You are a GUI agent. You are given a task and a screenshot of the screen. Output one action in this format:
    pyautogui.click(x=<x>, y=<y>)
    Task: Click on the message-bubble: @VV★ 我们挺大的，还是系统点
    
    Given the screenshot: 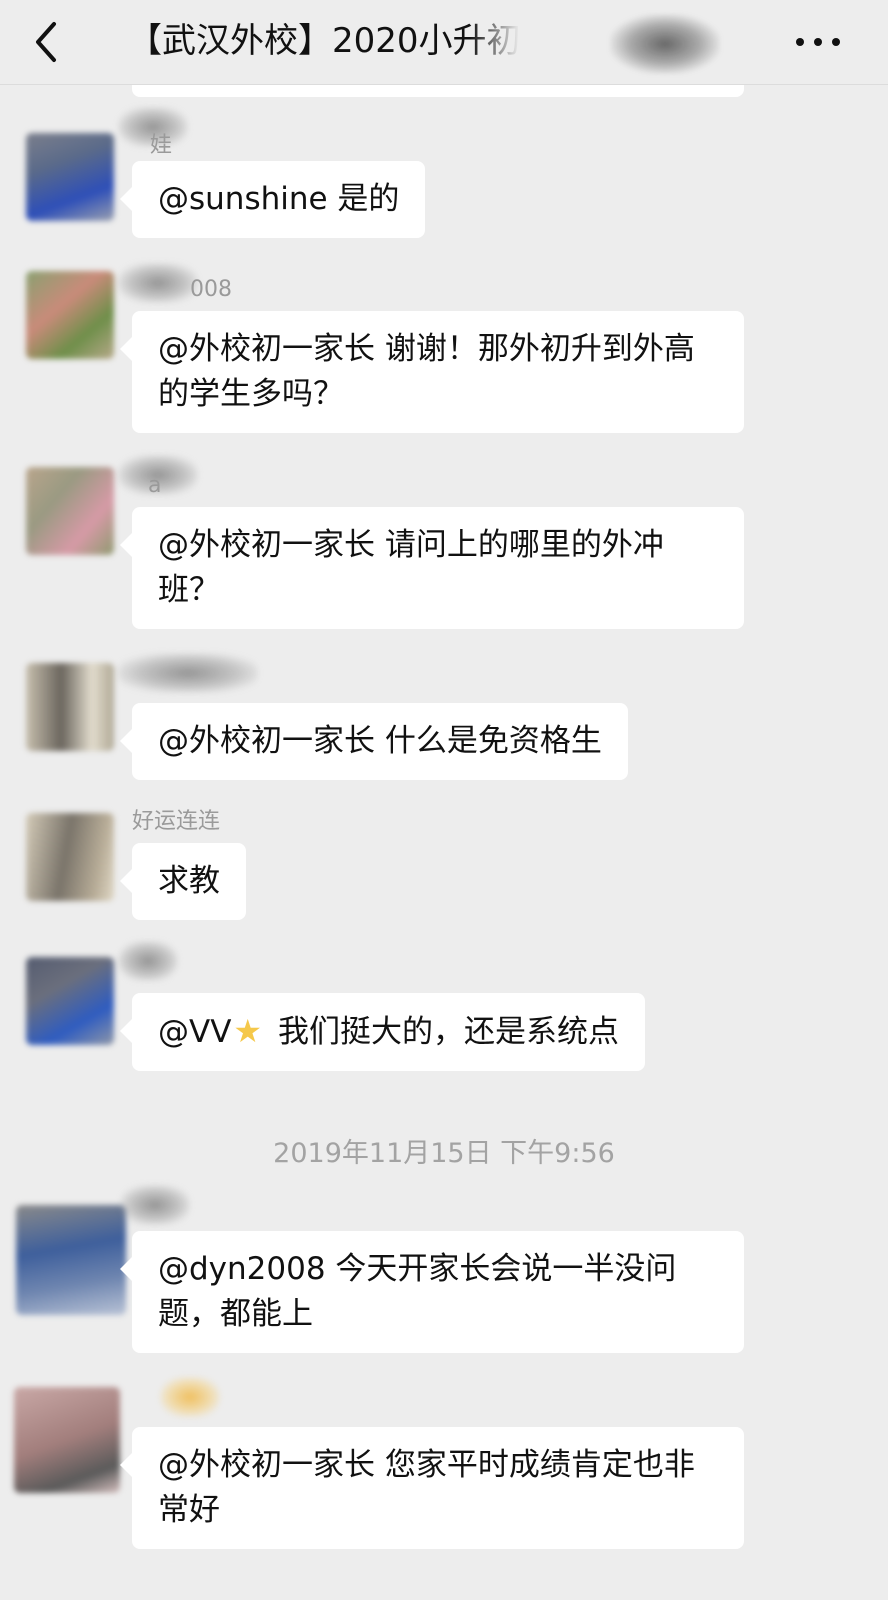 What is the action you would take?
    pyautogui.click(x=382, y=1032)
    